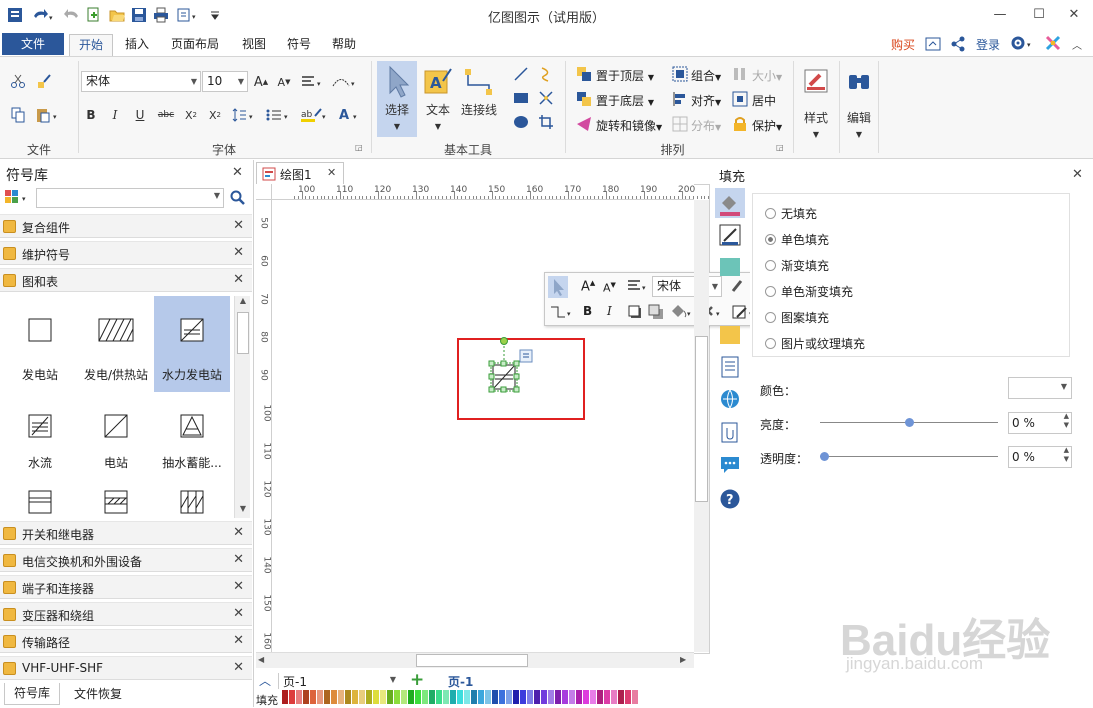 The height and width of the screenshot is (708, 1093). What do you see at coordinates (254, 45) in the screenshot?
I see `tab-view: 视图` at bounding box center [254, 45].